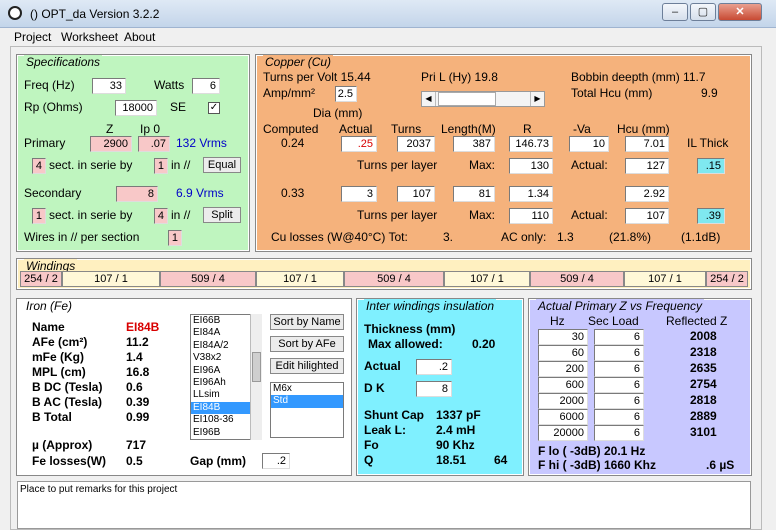 Image resolution: width=776 pixels, height=530 pixels. What do you see at coordinates (613, 321) in the screenshot?
I see `sec-load-header: Sec Load` at bounding box center [613, 321].